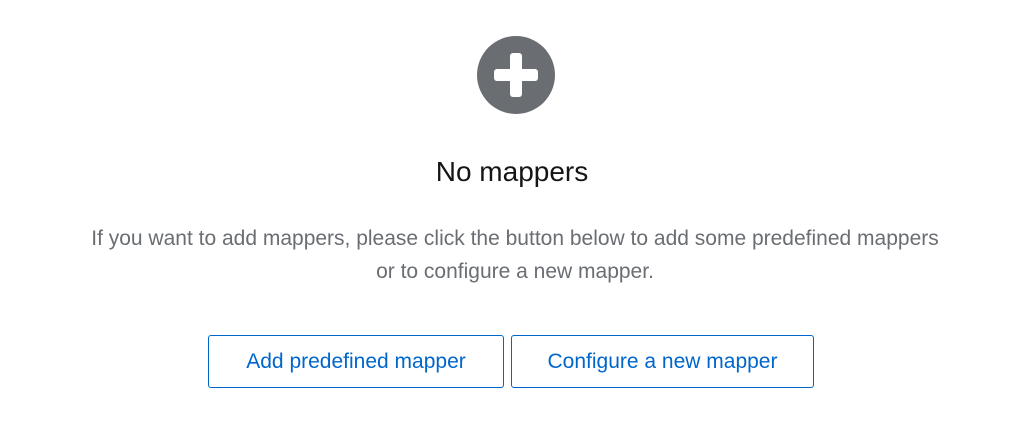 The height and width of the screenshot is (435, 1024). I want to click on add-predefined-mapper-button: Add predefined mapper, so click(356, 361).